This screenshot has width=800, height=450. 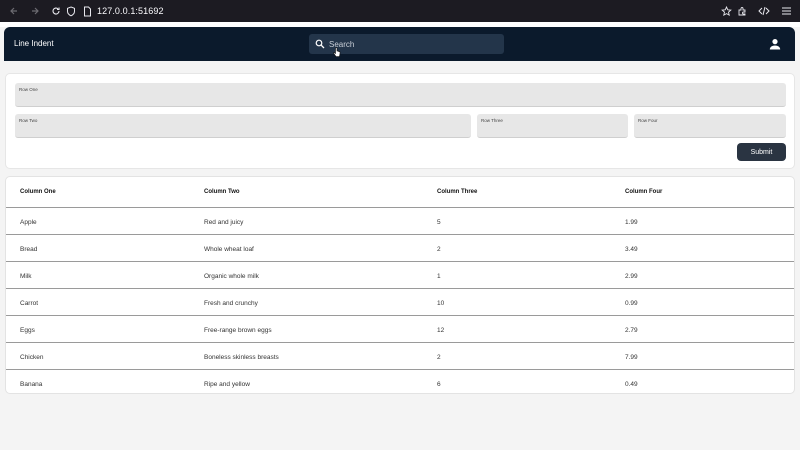 What do you see at coordinates (631, 249) in the screenshot?
I see `cell-column-four: 3.49` at bounding box center [631, 249].